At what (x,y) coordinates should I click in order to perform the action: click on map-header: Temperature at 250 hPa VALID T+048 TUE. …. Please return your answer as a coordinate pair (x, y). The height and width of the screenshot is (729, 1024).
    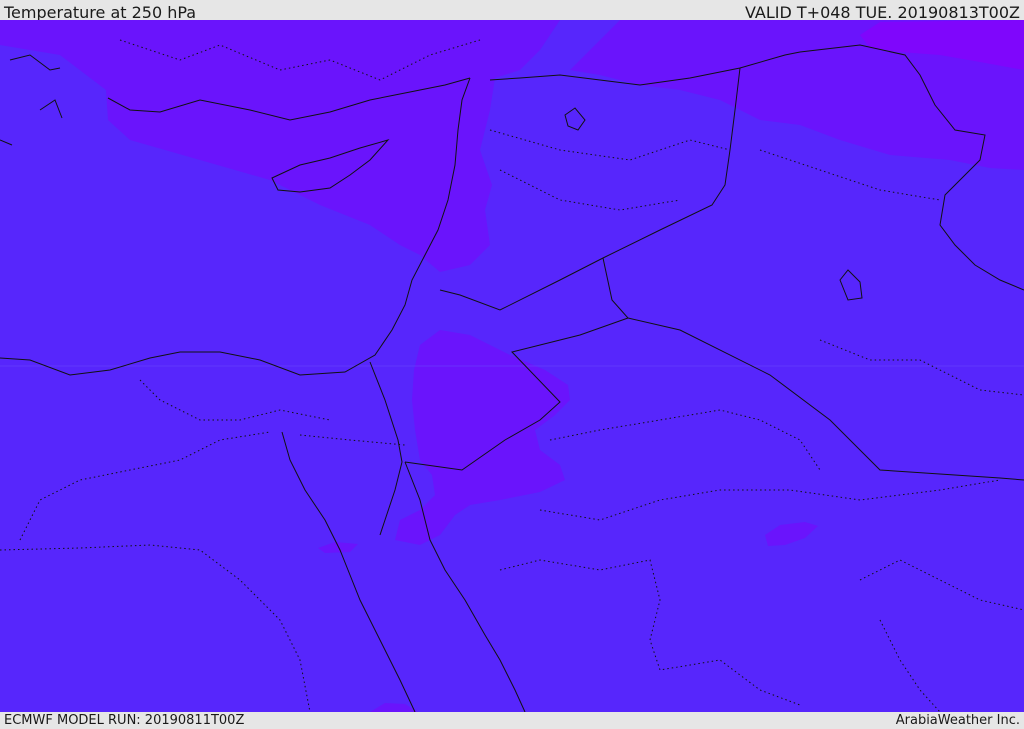
    Looking at the image, I should click on (512, 11).